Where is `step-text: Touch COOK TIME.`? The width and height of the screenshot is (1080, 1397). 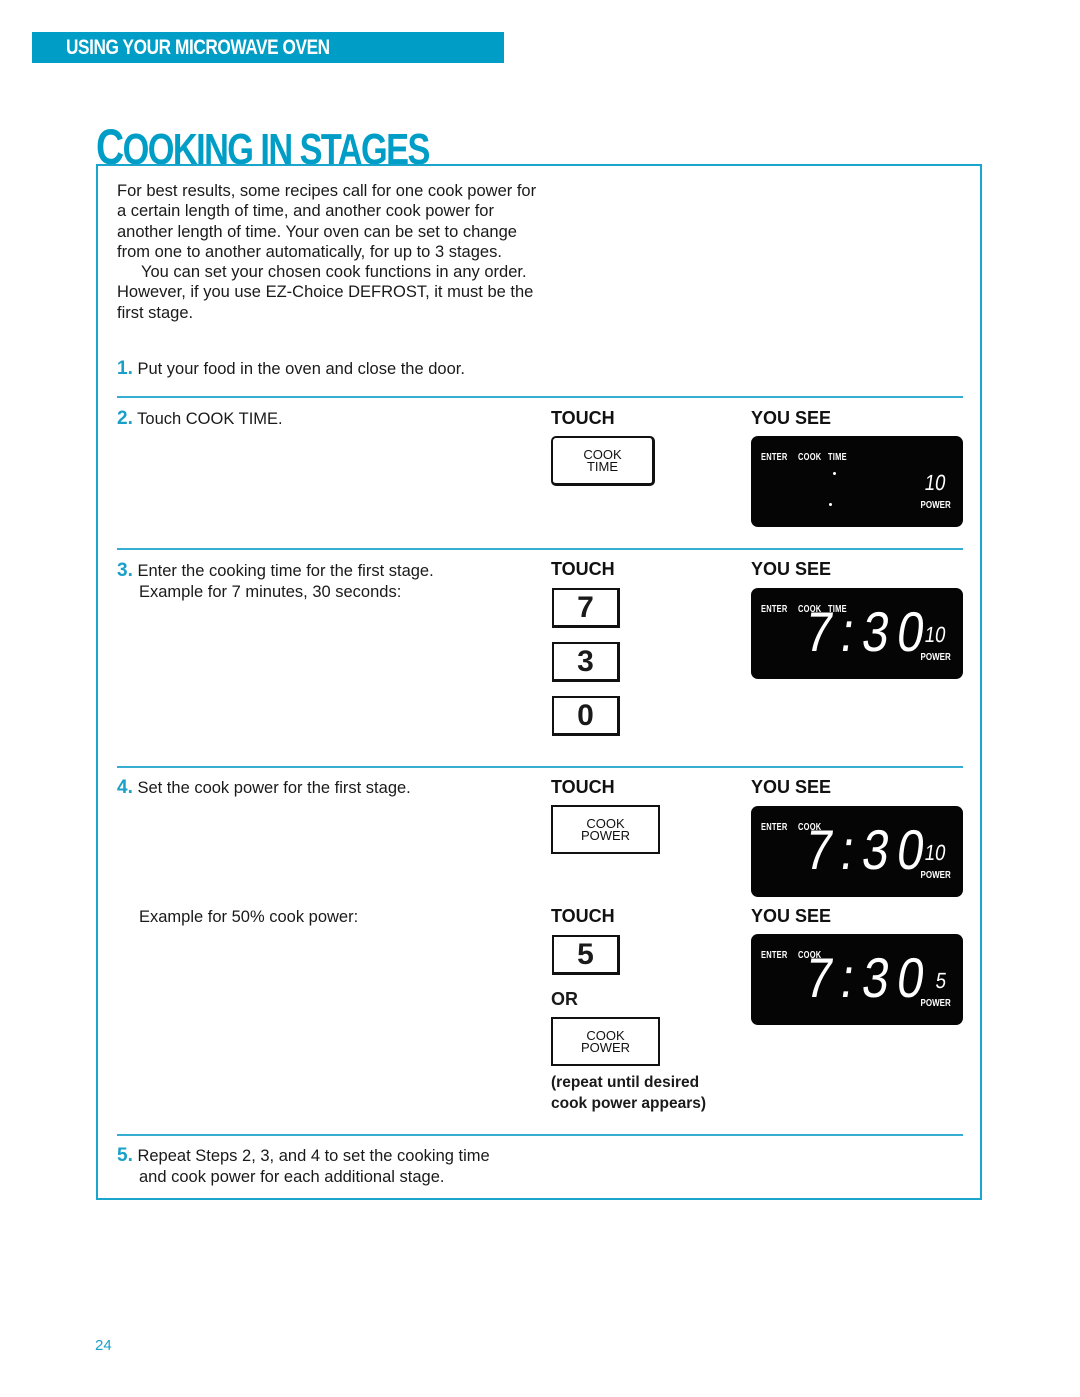
step-text: Touch COOK TIME. is located at coordinates (210, 419).